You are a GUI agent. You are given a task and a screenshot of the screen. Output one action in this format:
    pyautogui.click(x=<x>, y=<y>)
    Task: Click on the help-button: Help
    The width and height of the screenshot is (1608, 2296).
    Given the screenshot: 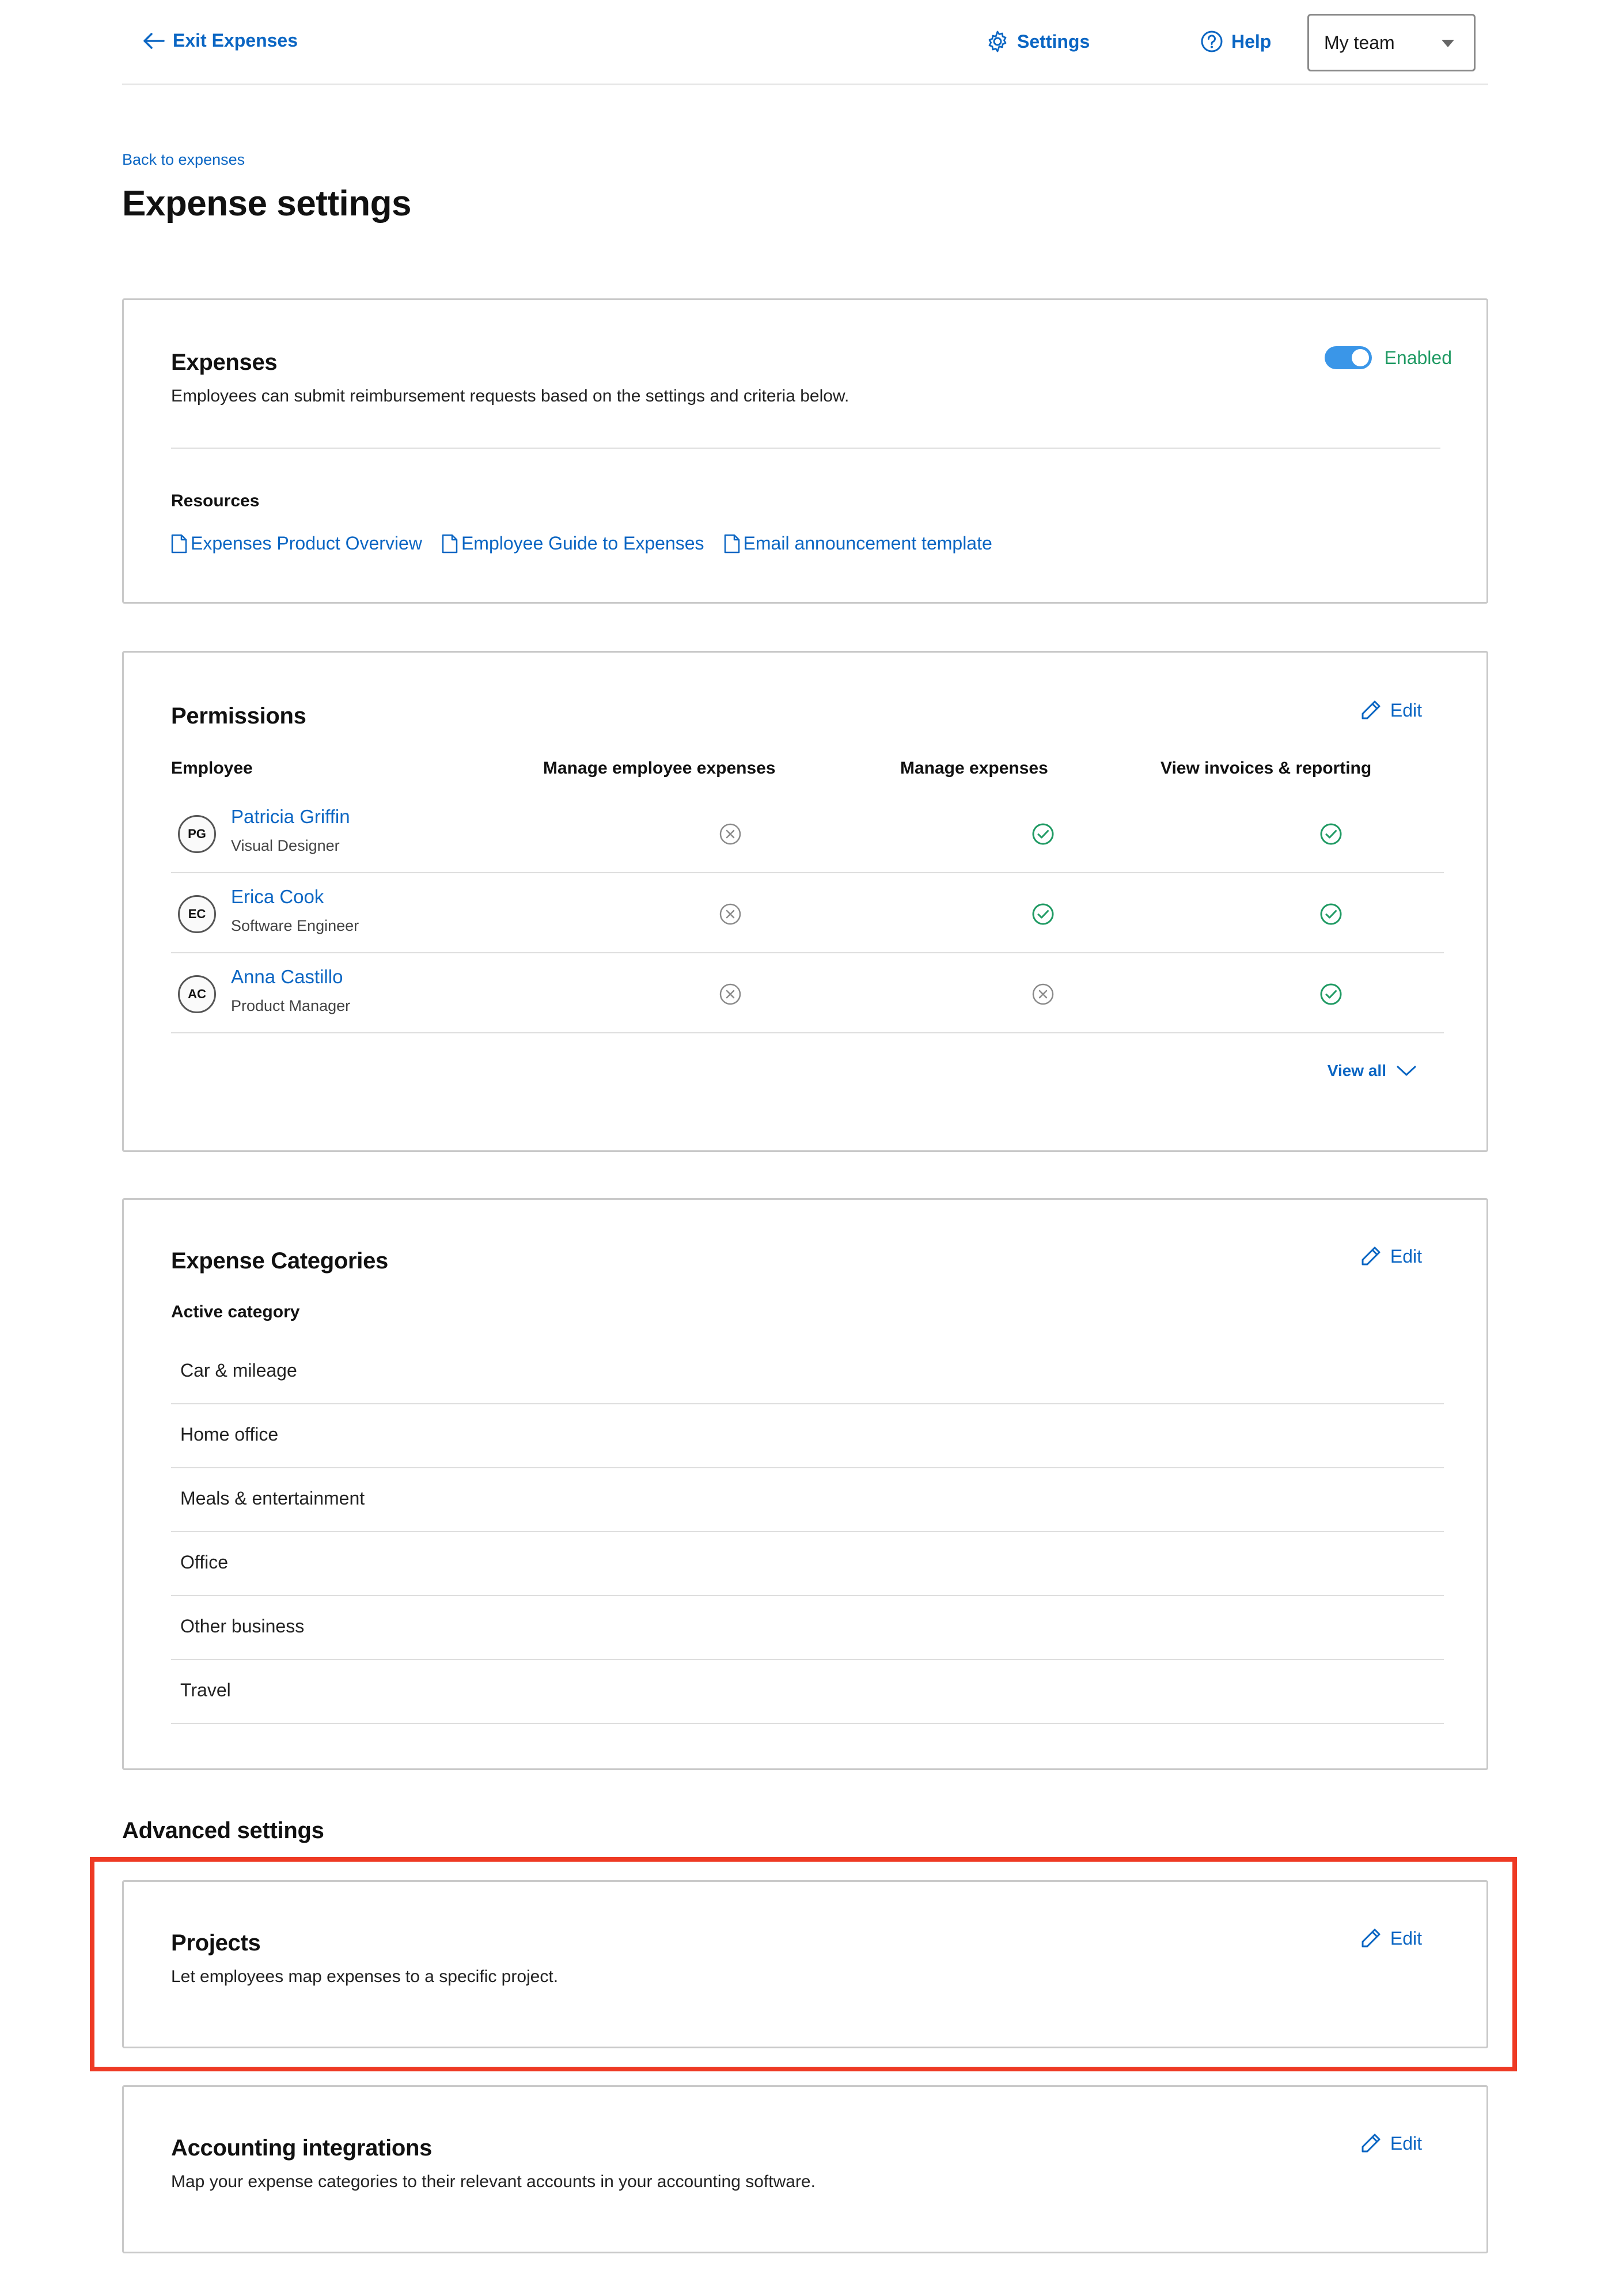 What is the action you would take?
    pyautogui.click(x=1235, y=41)
    